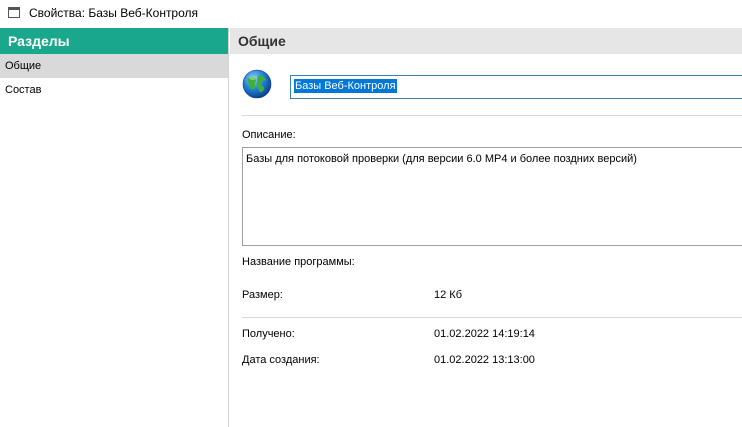 Image resolution: width=742 pixels, height=427 pixels. I want to click on created-value: 01.02.2022 13:13:00, so click(484, 360).